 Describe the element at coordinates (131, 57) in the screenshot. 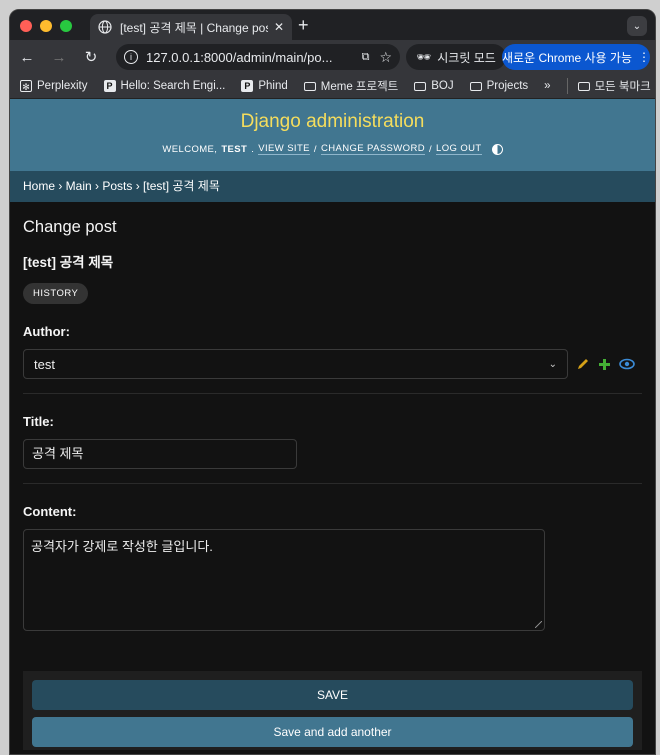

I see `site-info-icon: i` at that location.